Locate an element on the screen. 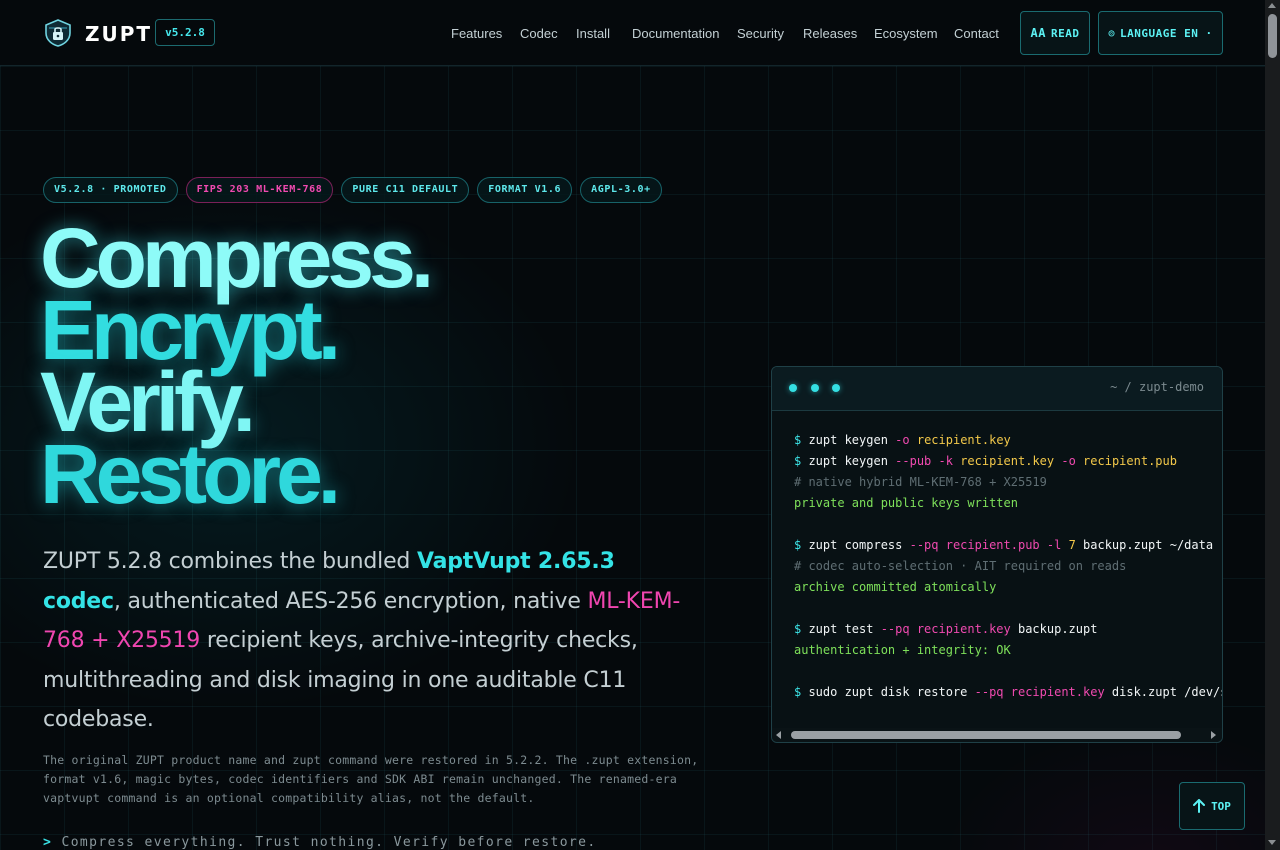 The width and height of the screenshot is (1280, 850). terminal-token: # native hybrid ML-KEM-768 + X25519 is located at coordinates (920, 482).